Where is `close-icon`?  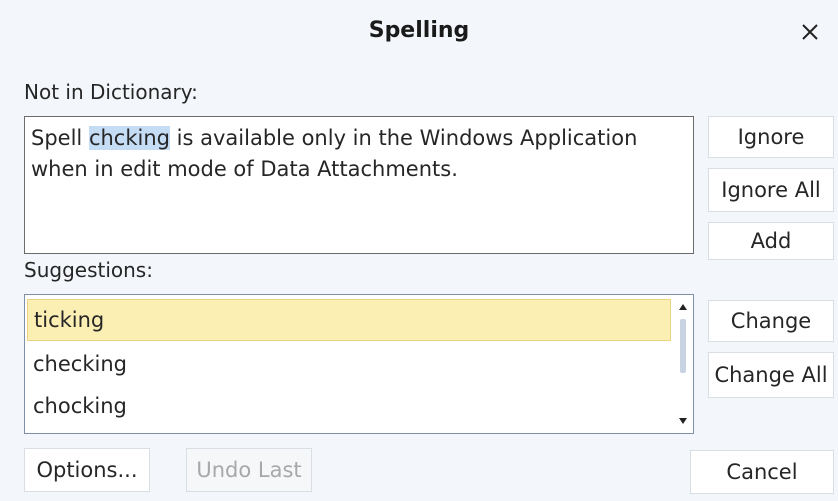
close-icon is located at coordinates (810, 32).